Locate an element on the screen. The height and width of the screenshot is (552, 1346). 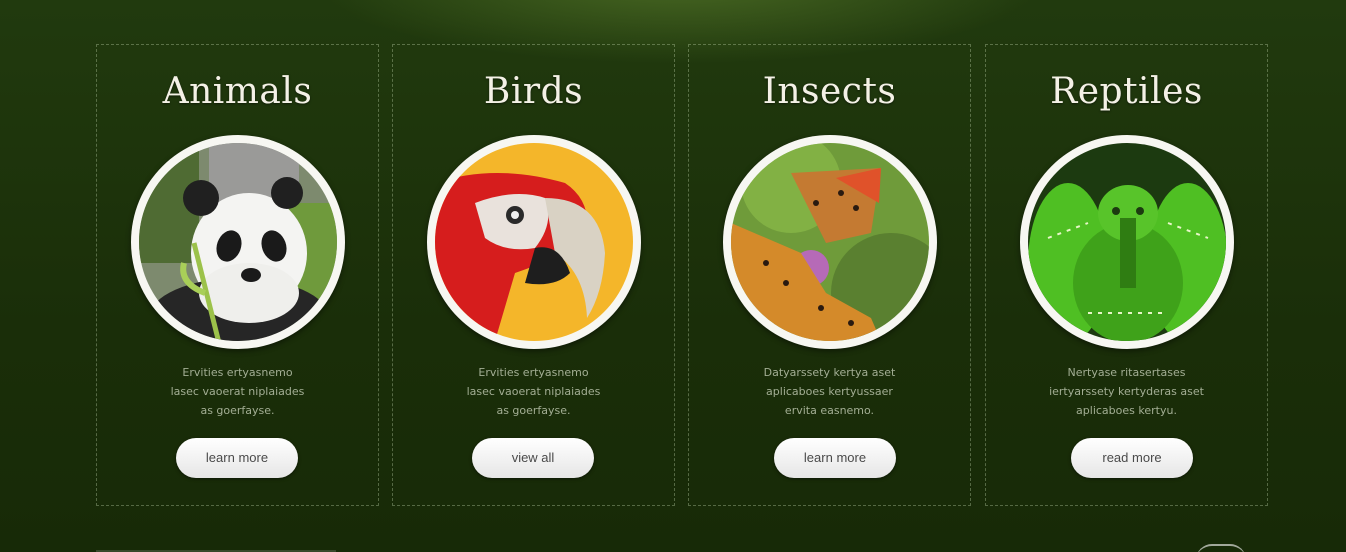
butterfly-photo is located at coordinates (830, 242).